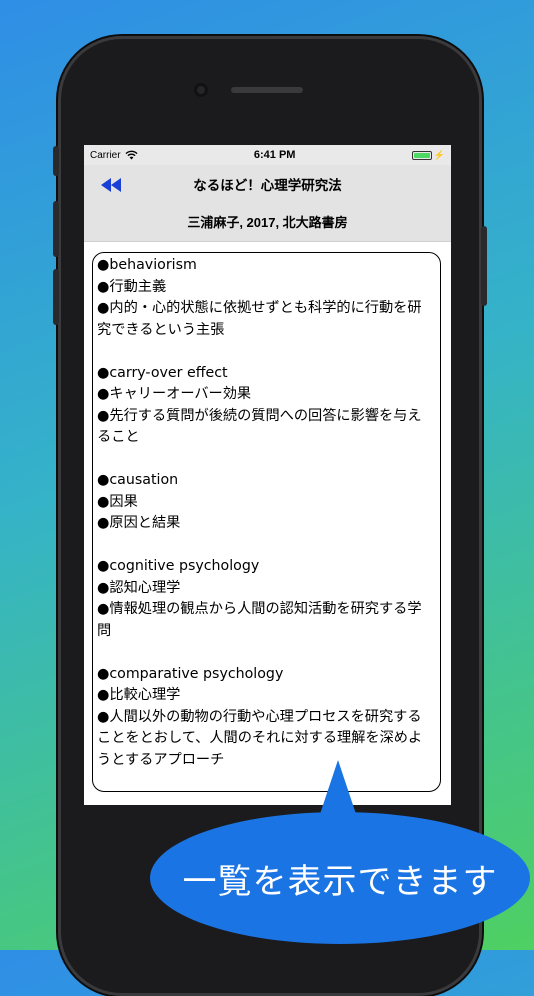 The image size is (534, 996). Describe the element at coordinates (274, 155) in the screenshot. I see `clock: 6:41 PM` at that location.